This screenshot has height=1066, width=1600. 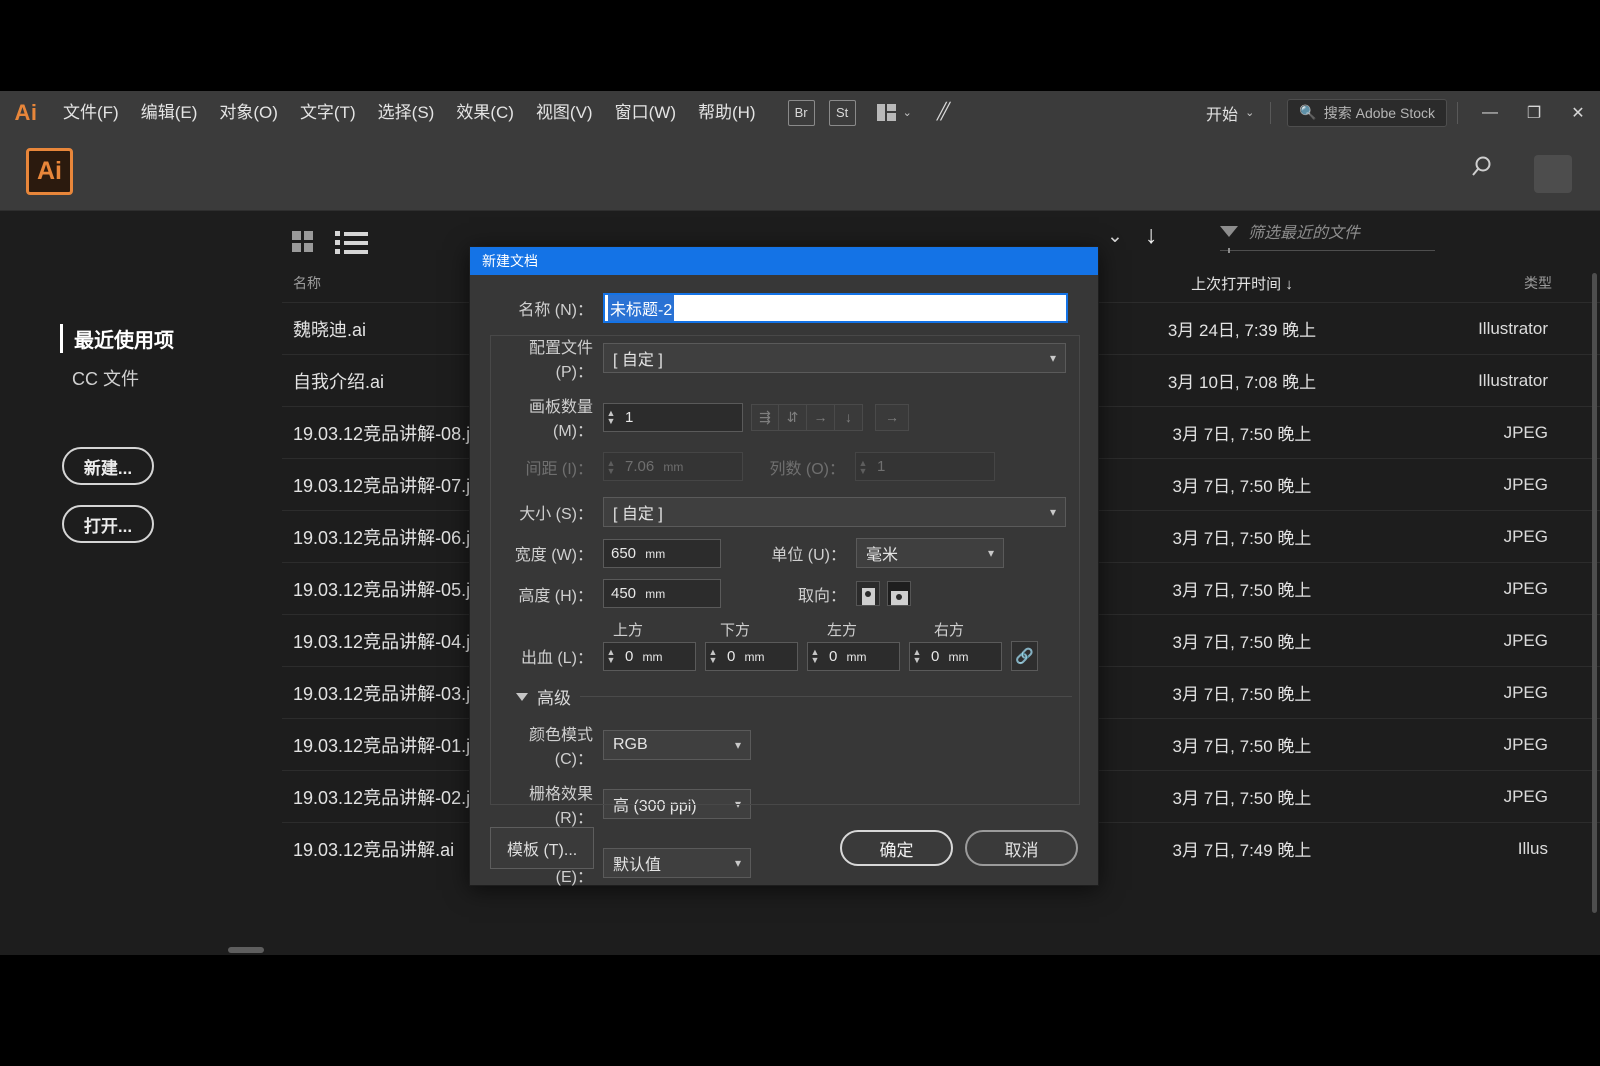 What do you see at coordinates (1229, 239) in the screenshot?
I see `funnel-icon` at bounding box center [1229, 239].